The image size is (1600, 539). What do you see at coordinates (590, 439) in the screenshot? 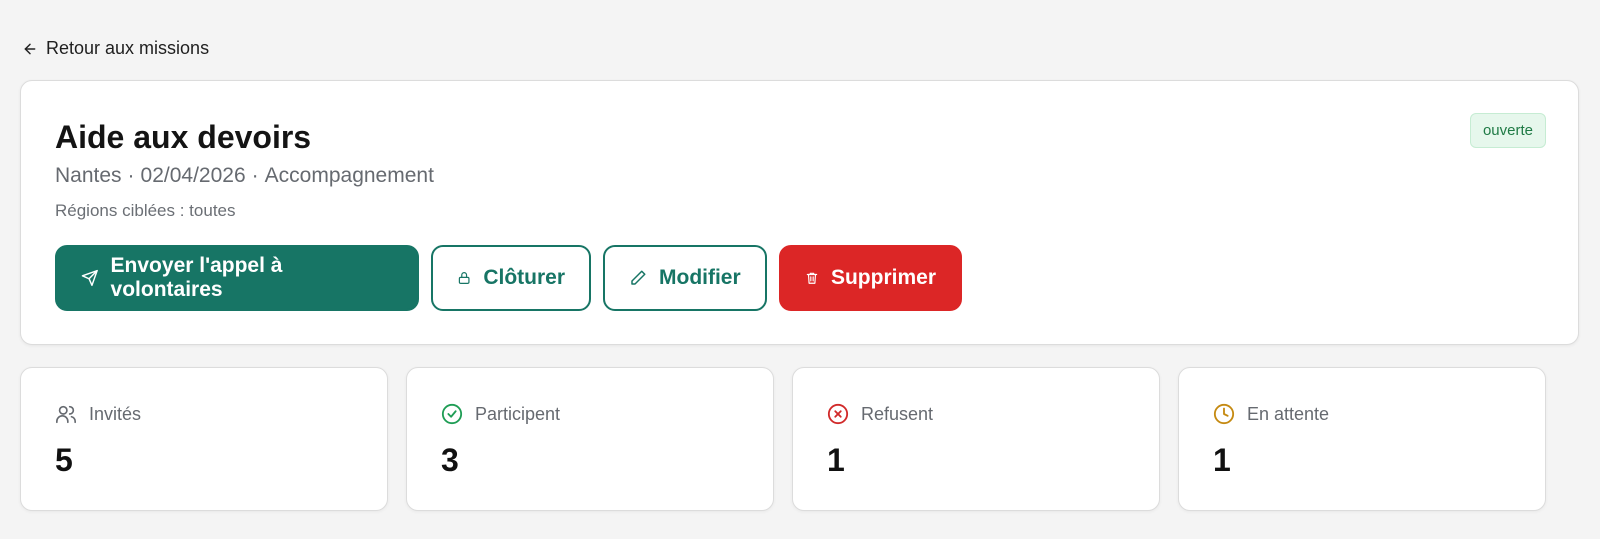
I see `stat-card-participating: Participent 3` at bounding box center [590, 439].